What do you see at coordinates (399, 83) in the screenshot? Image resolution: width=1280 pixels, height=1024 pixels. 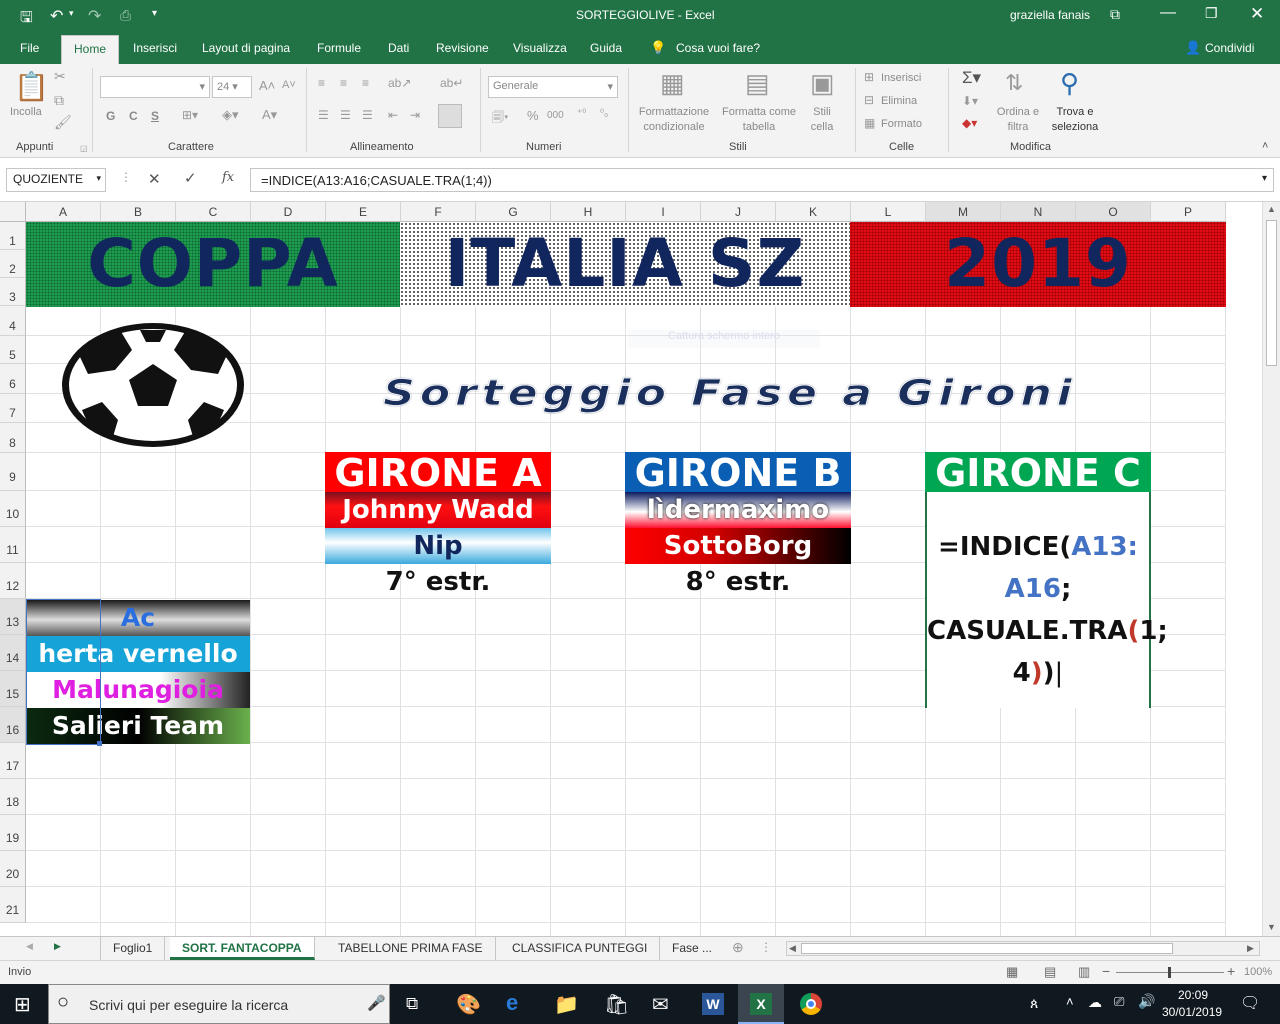 I see `orientation-icon: ab↗` at bounding box center [399, 83].